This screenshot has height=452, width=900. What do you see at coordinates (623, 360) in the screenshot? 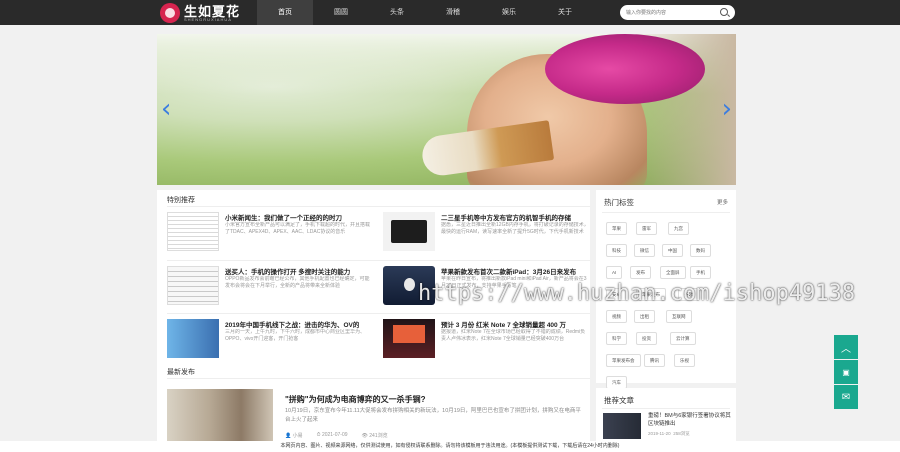
I see `tag: 苹果发布会` at bounding box center [623, 360].